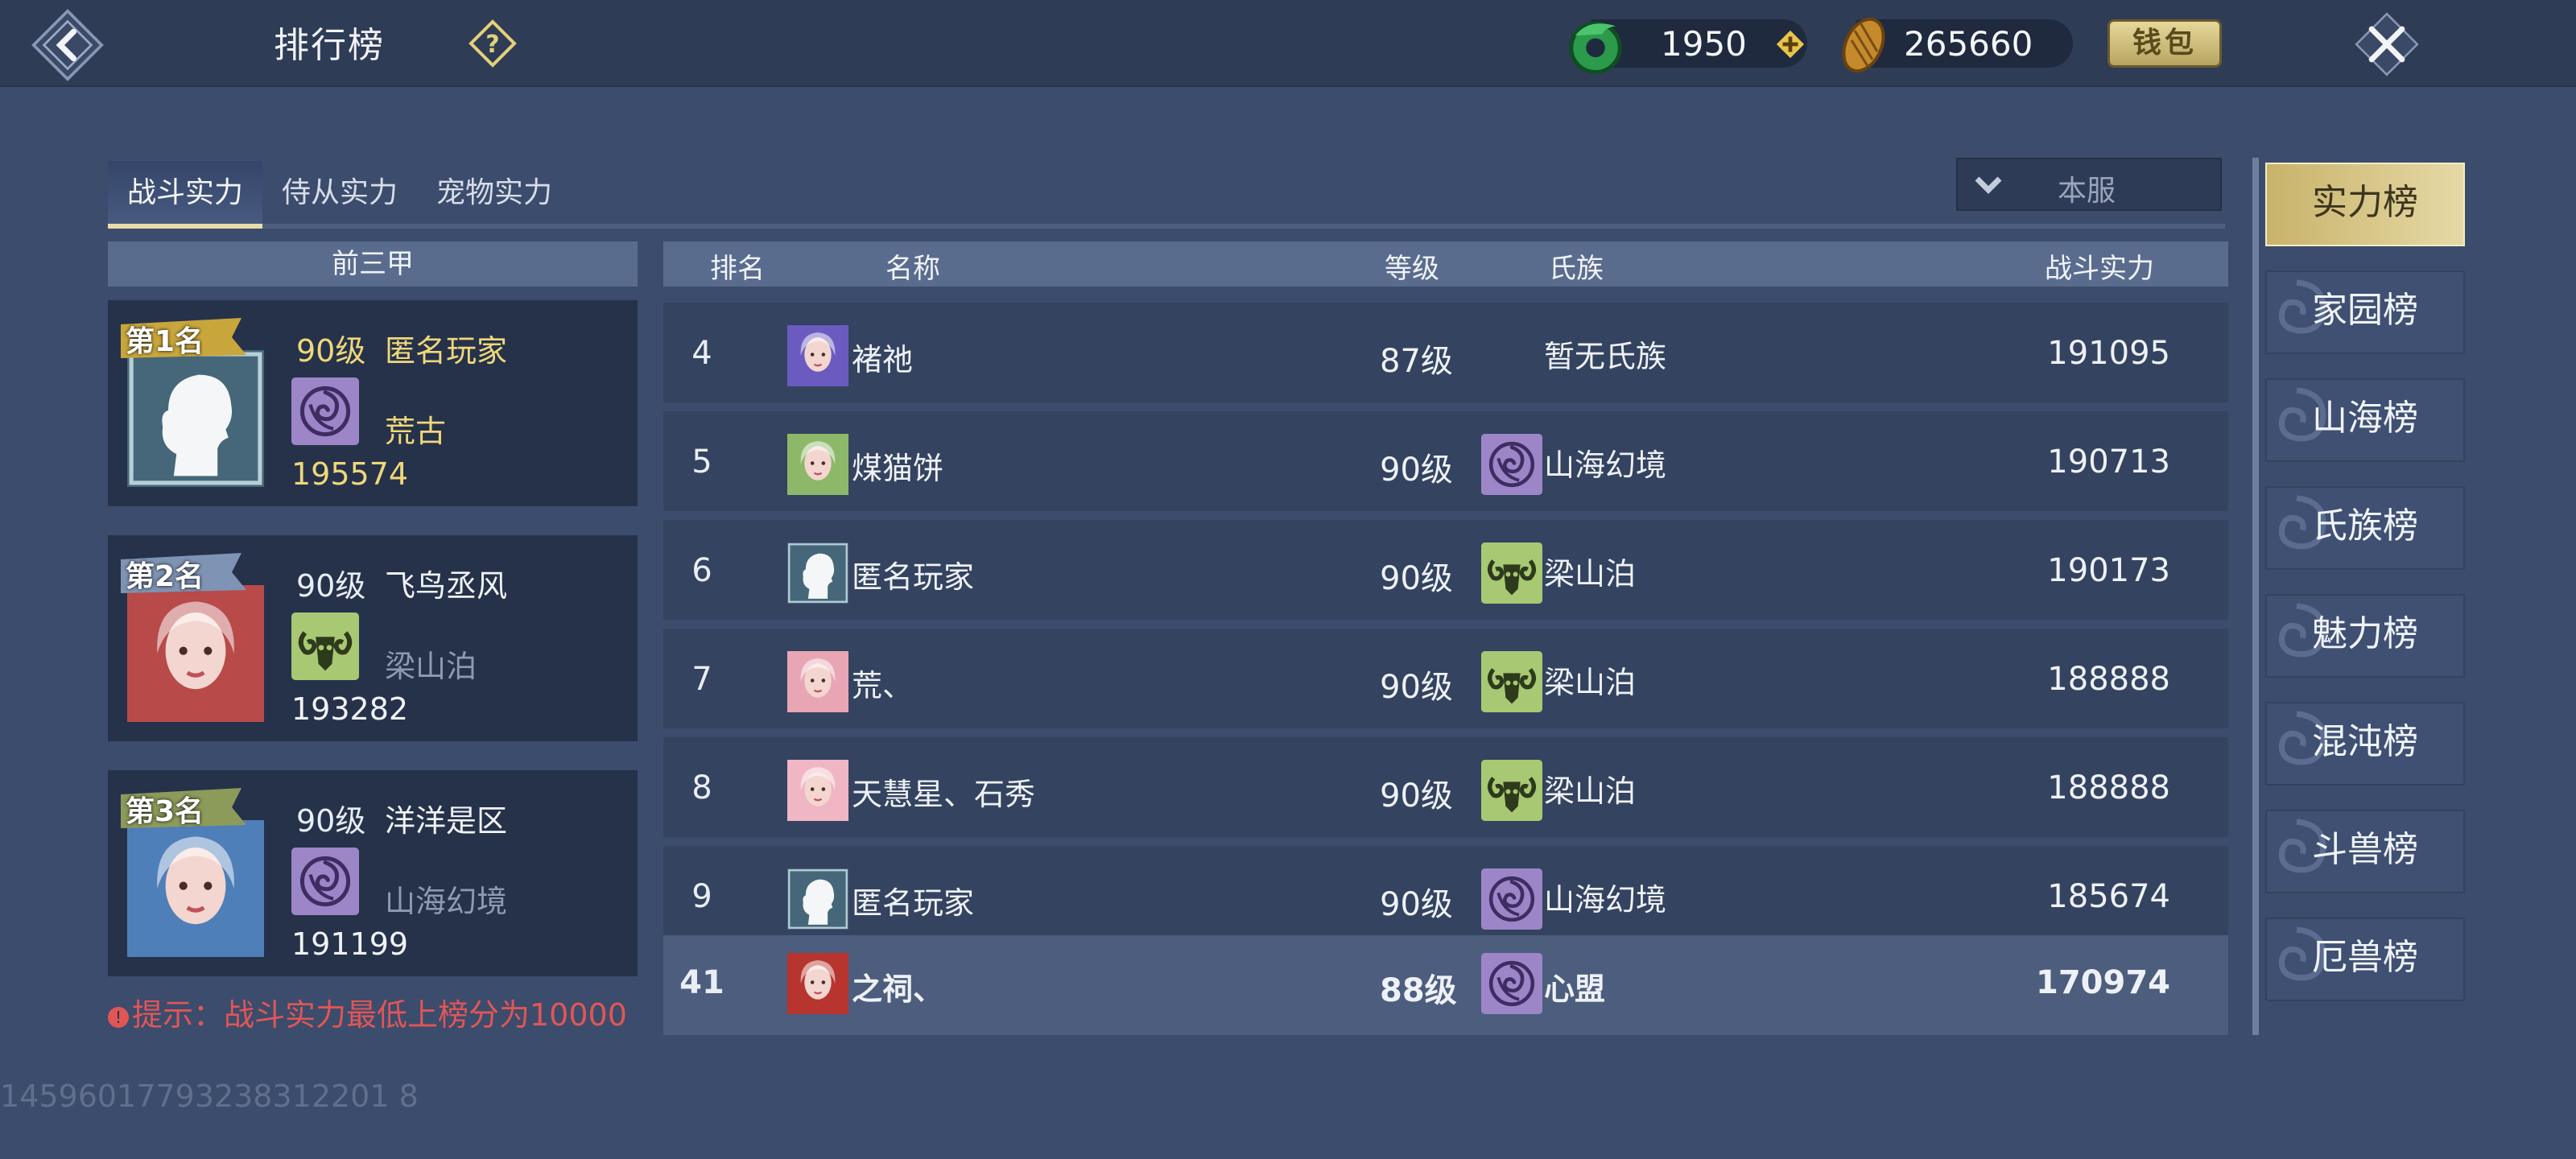  I want to click on table-row: 5 煤猫饼 90级 山海幻境 190713, so click(1445, 461).